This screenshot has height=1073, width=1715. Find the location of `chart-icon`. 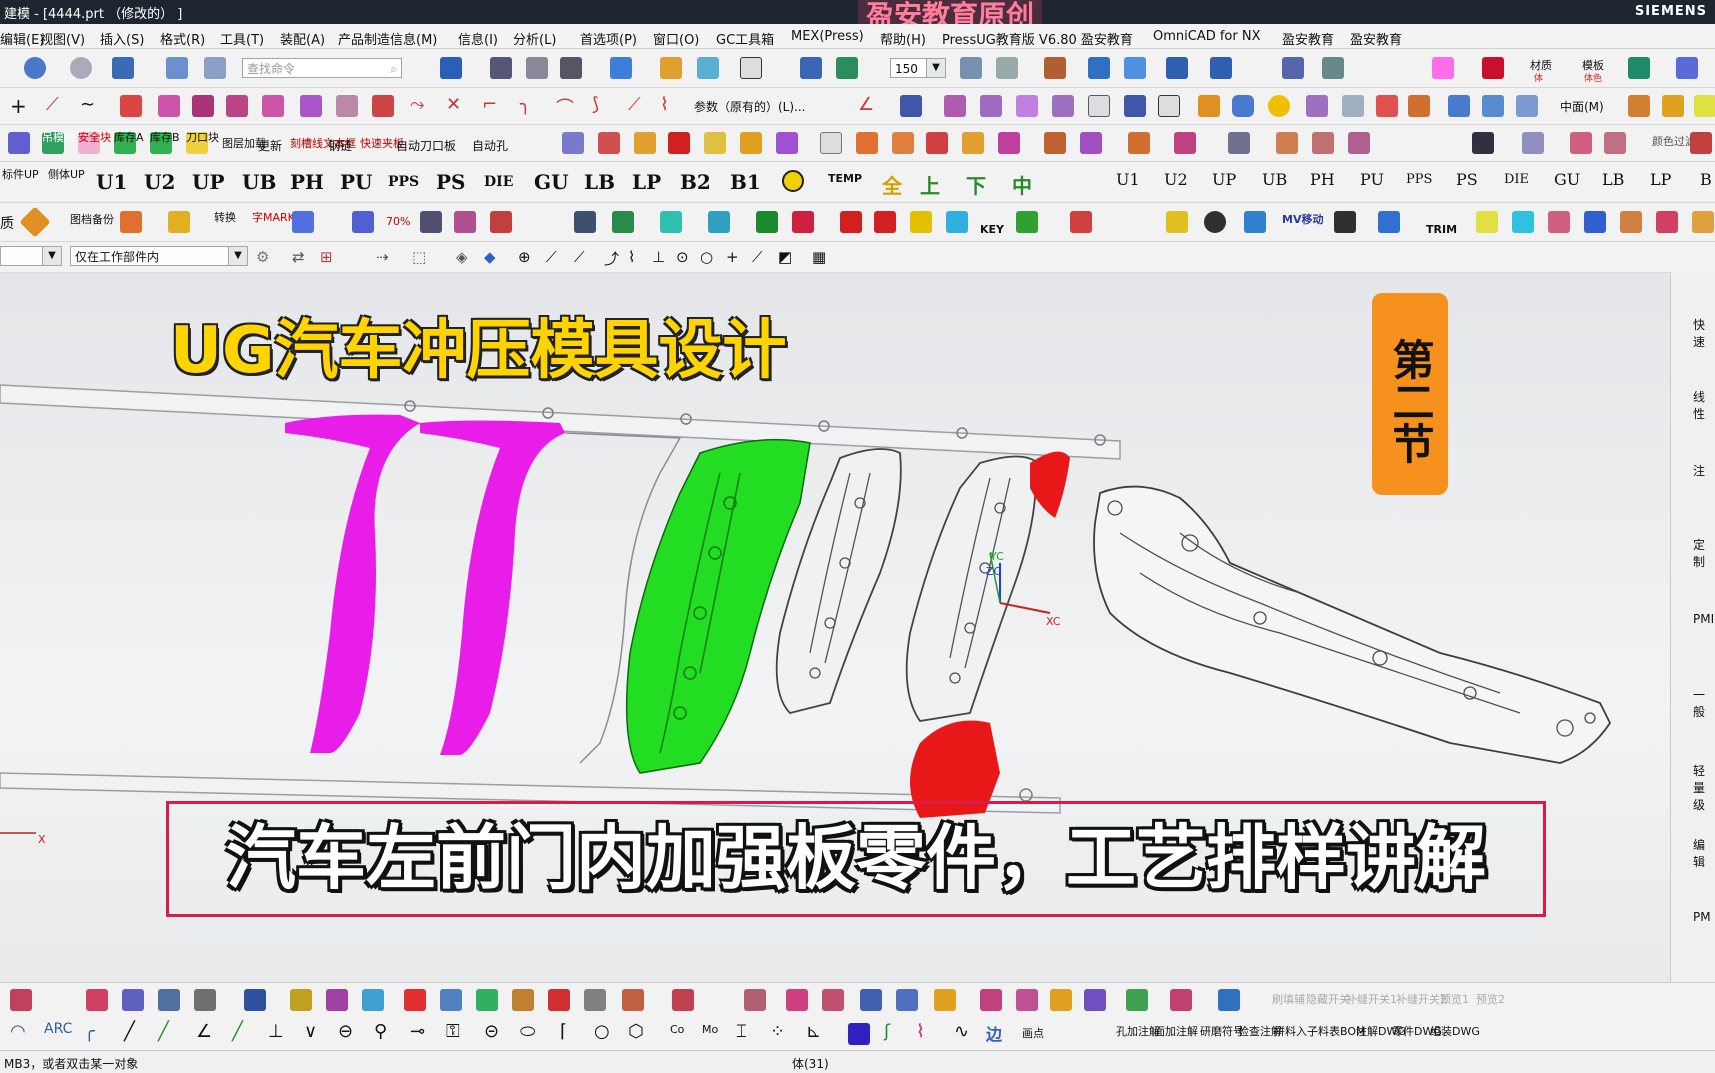

chart-icon is located at coordinates (1027, 222).